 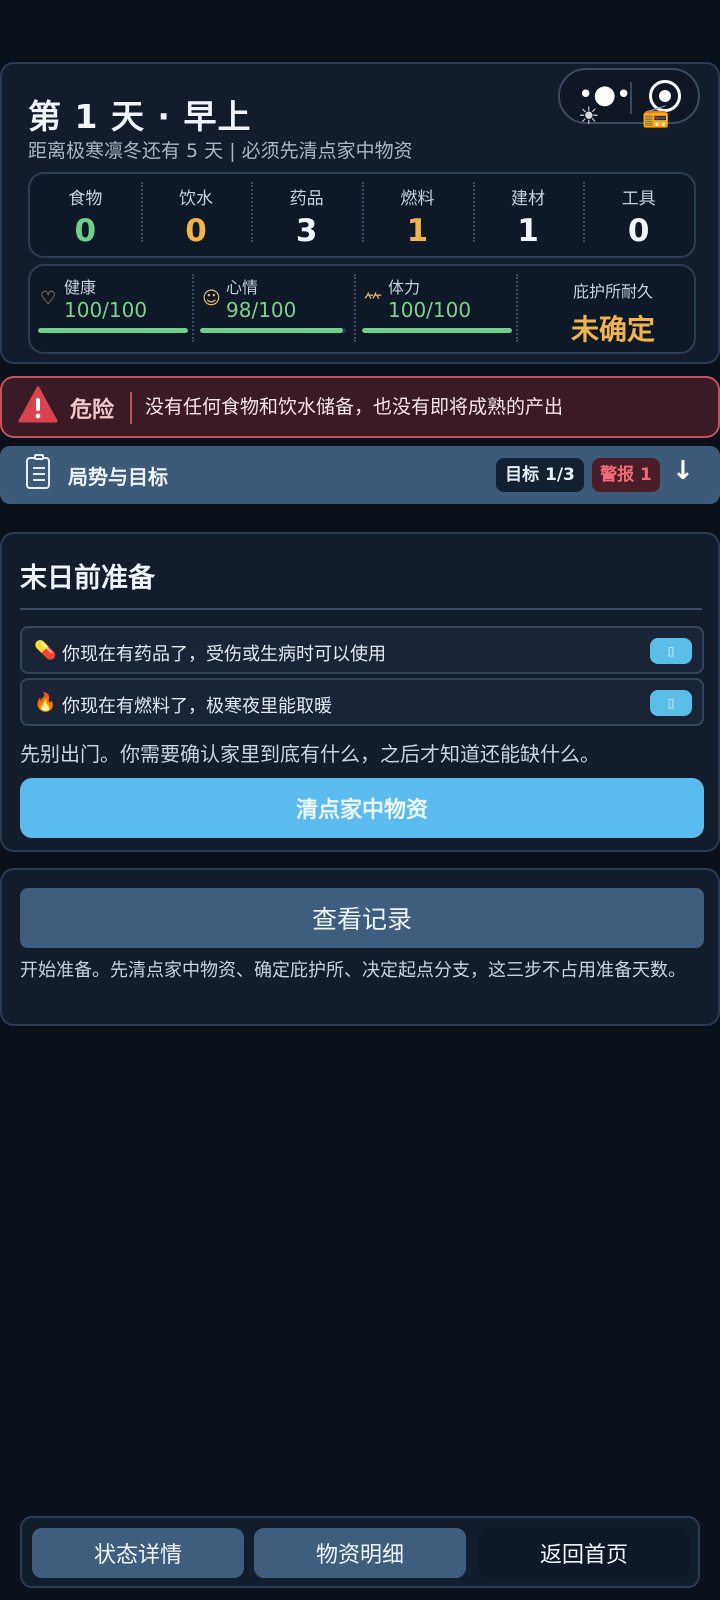 What do you see at coordinates (197, 706) in the screenshot?
I see `tip-text: 你现在有燃料了，极寒夜里能取暖` at bounding box center [197, 706].